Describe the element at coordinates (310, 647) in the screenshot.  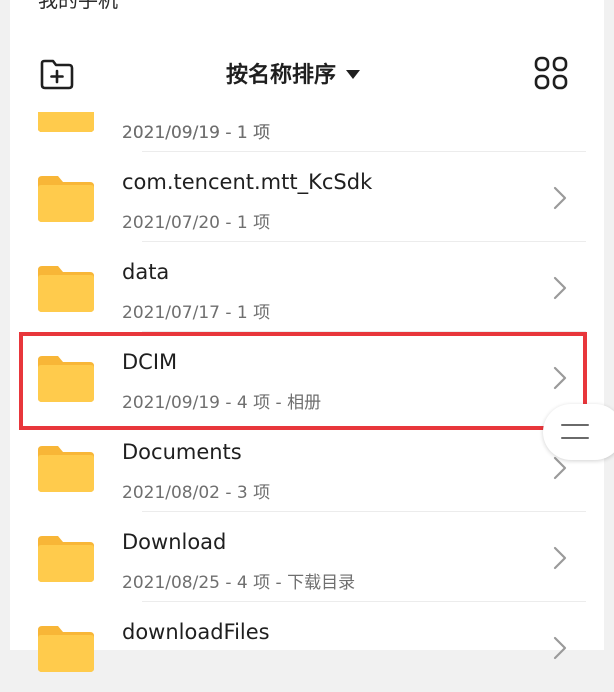
I see `folder-row-downloadfiles: downloadFiles` at that location.